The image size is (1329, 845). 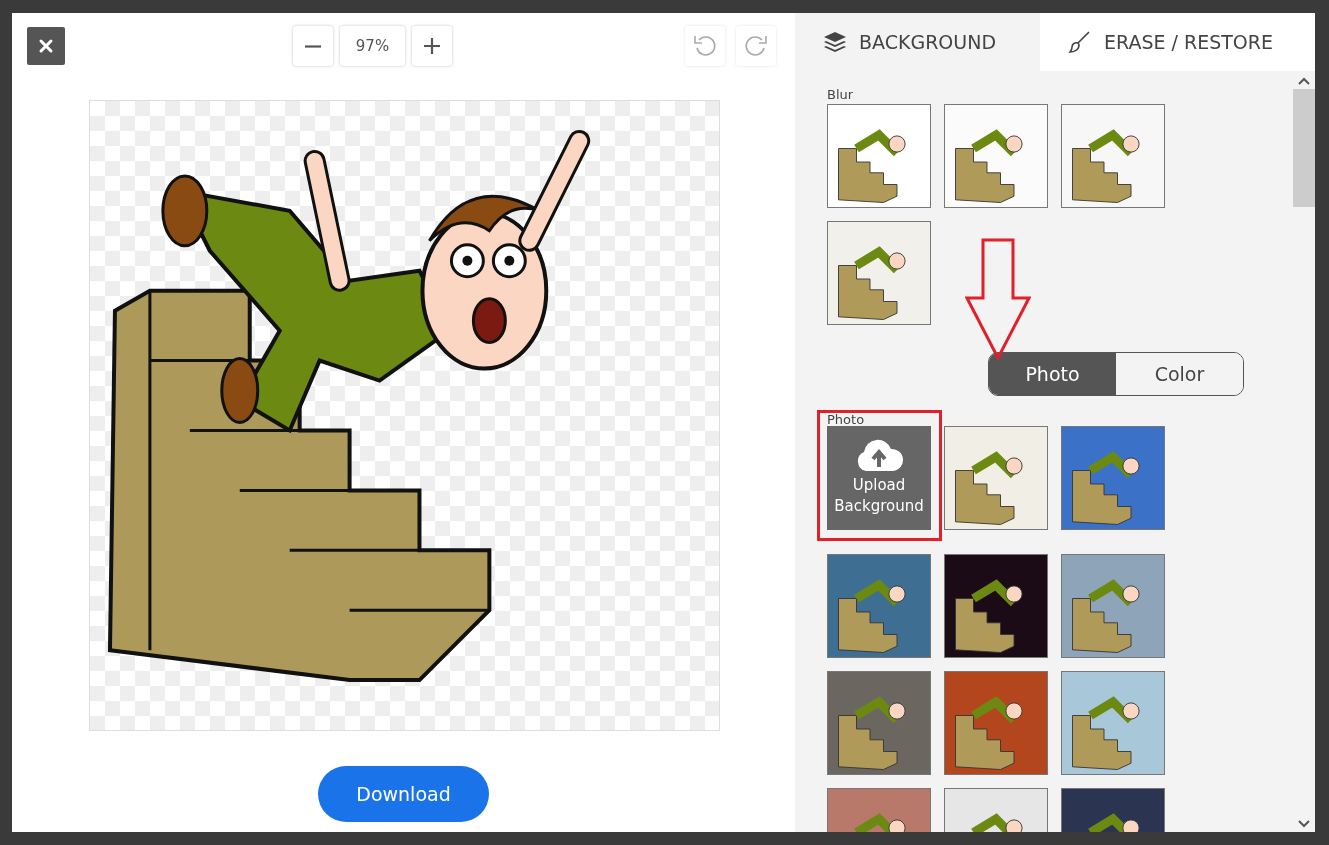 What do you see at coordinates (1304, 824) in the screenshot?
I see `scroll-down-icon` at bounding box center [1304, 824].